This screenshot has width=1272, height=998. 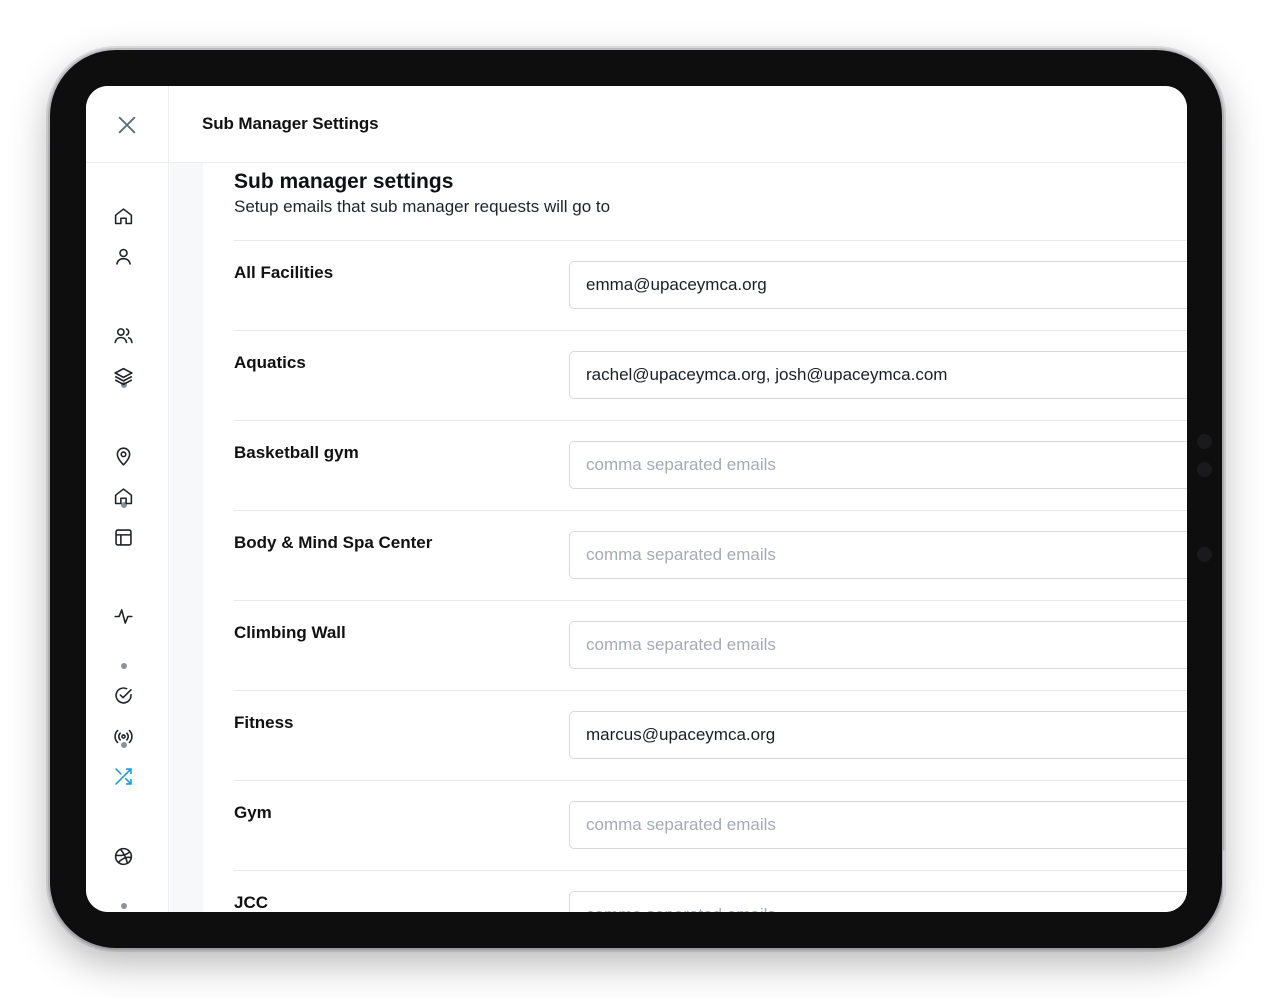 I want to click on content-gutter, so click(x=186, y=537).